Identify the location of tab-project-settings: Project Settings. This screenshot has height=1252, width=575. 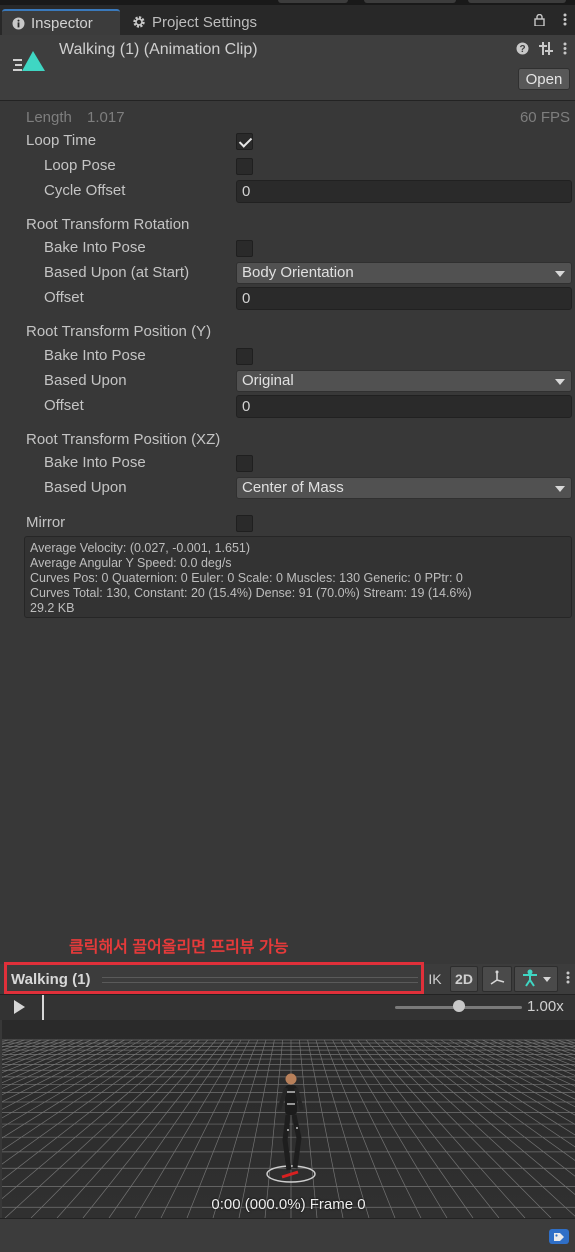
(194, 22).